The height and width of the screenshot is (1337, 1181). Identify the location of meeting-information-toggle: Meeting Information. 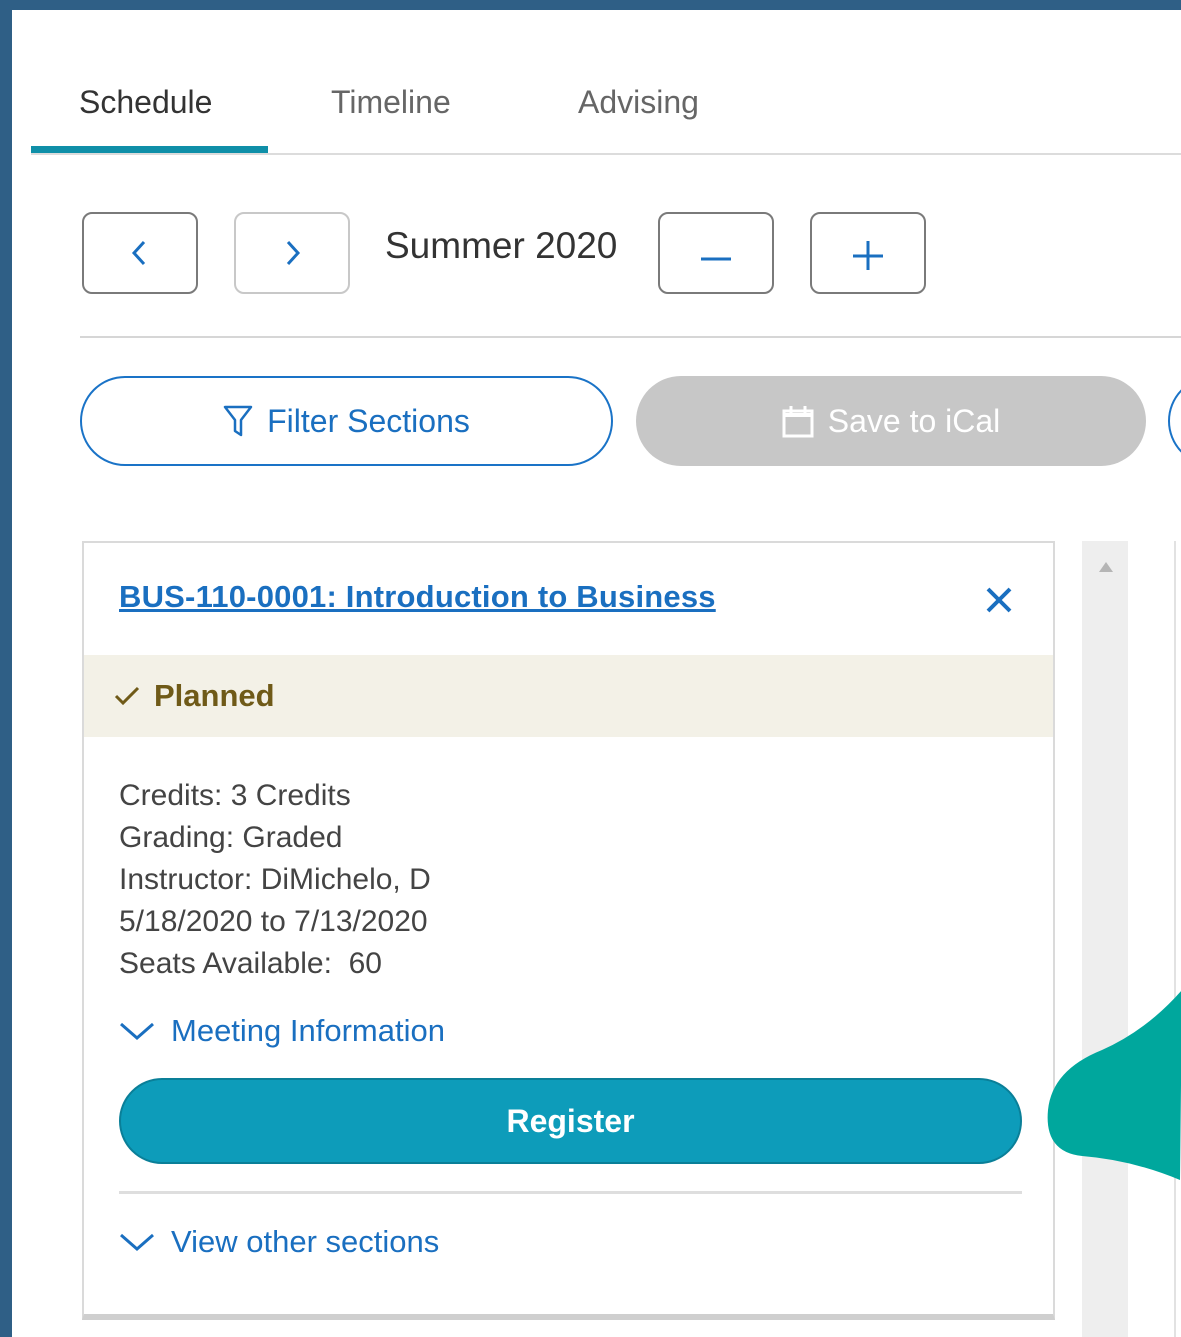
(282, 1031).